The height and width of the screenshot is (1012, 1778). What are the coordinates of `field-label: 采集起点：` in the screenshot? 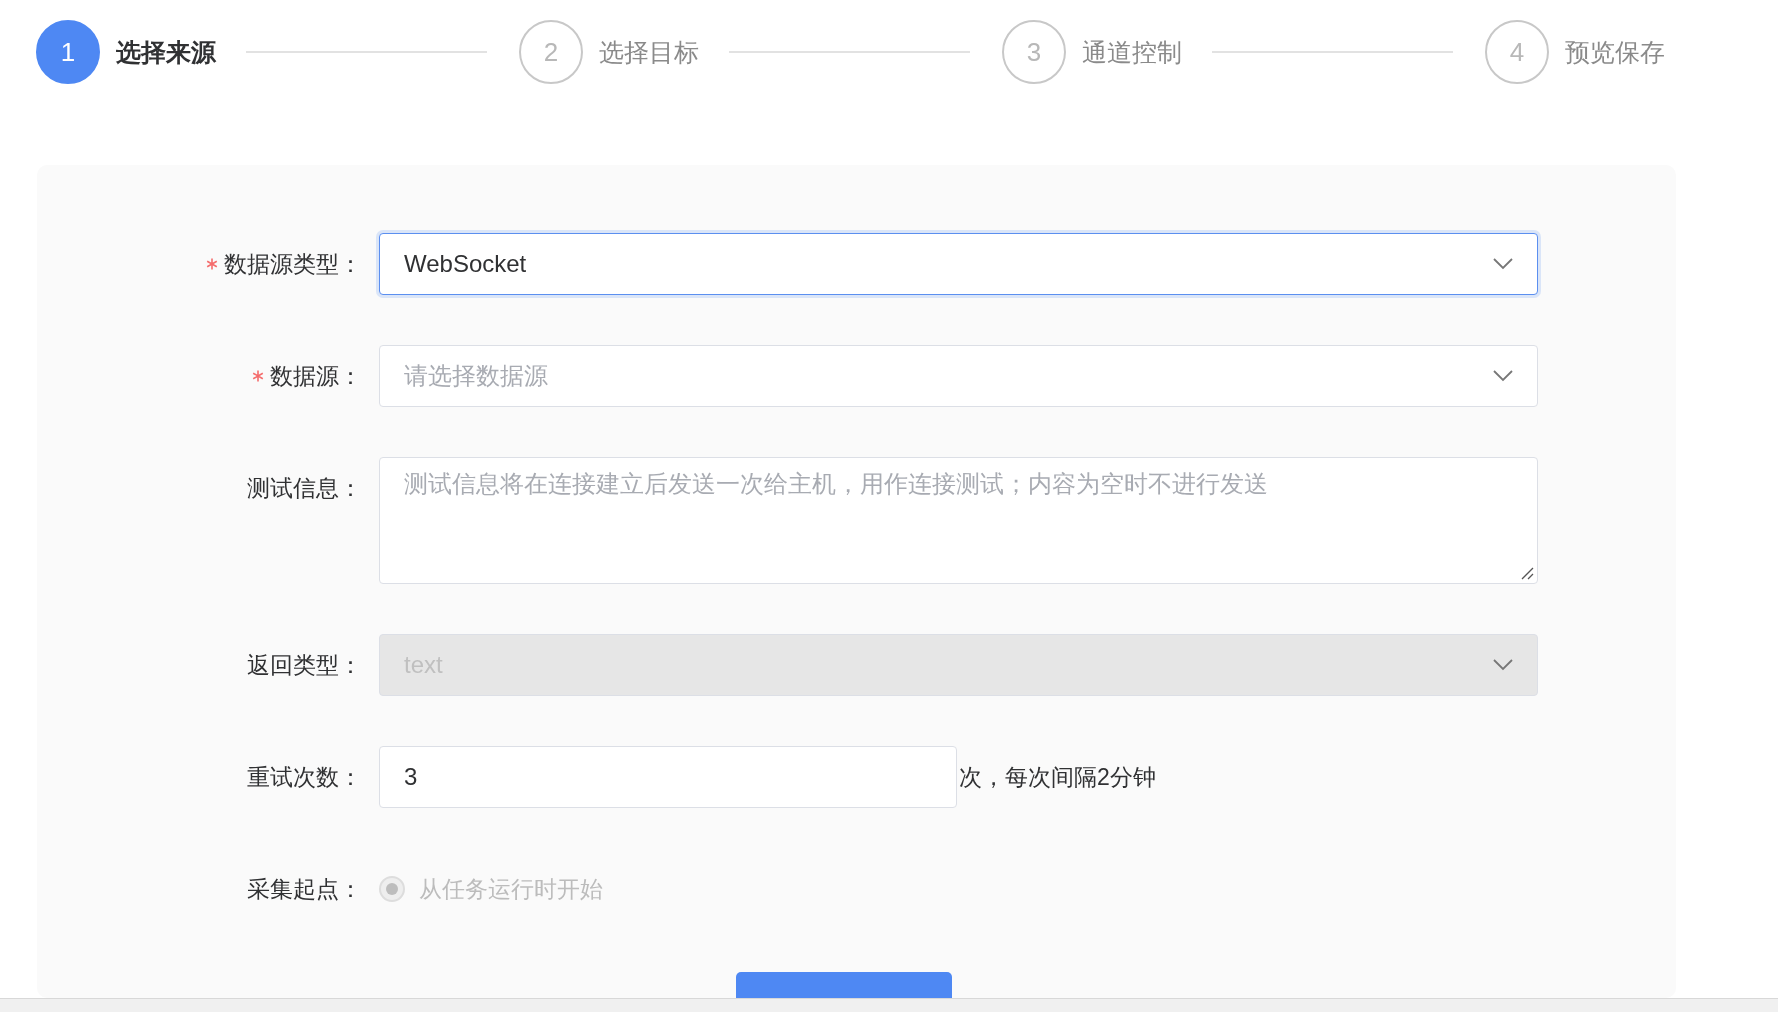 It's located at (304, 889).